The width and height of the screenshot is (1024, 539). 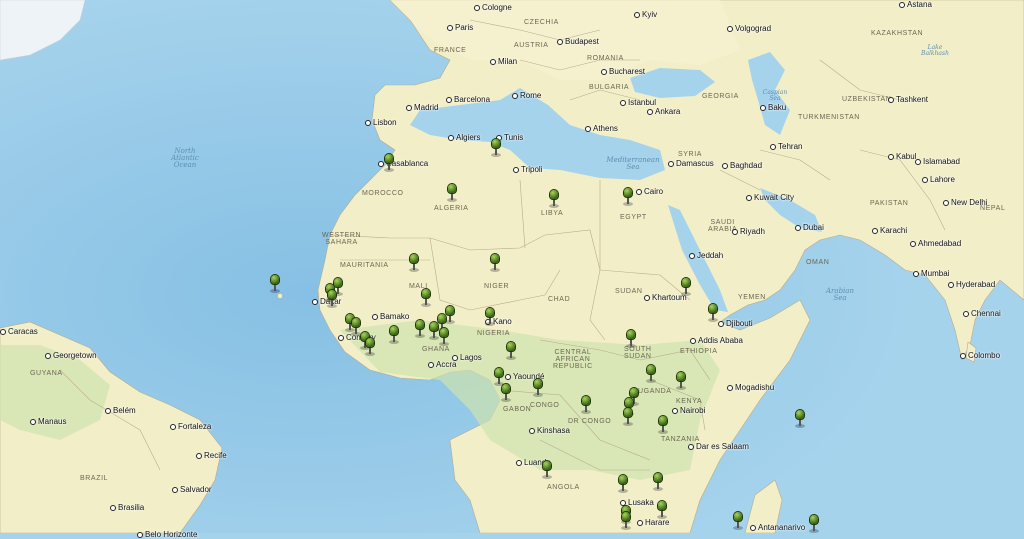 I want to click on cape-verde-islands, so click(x=280, y=296).